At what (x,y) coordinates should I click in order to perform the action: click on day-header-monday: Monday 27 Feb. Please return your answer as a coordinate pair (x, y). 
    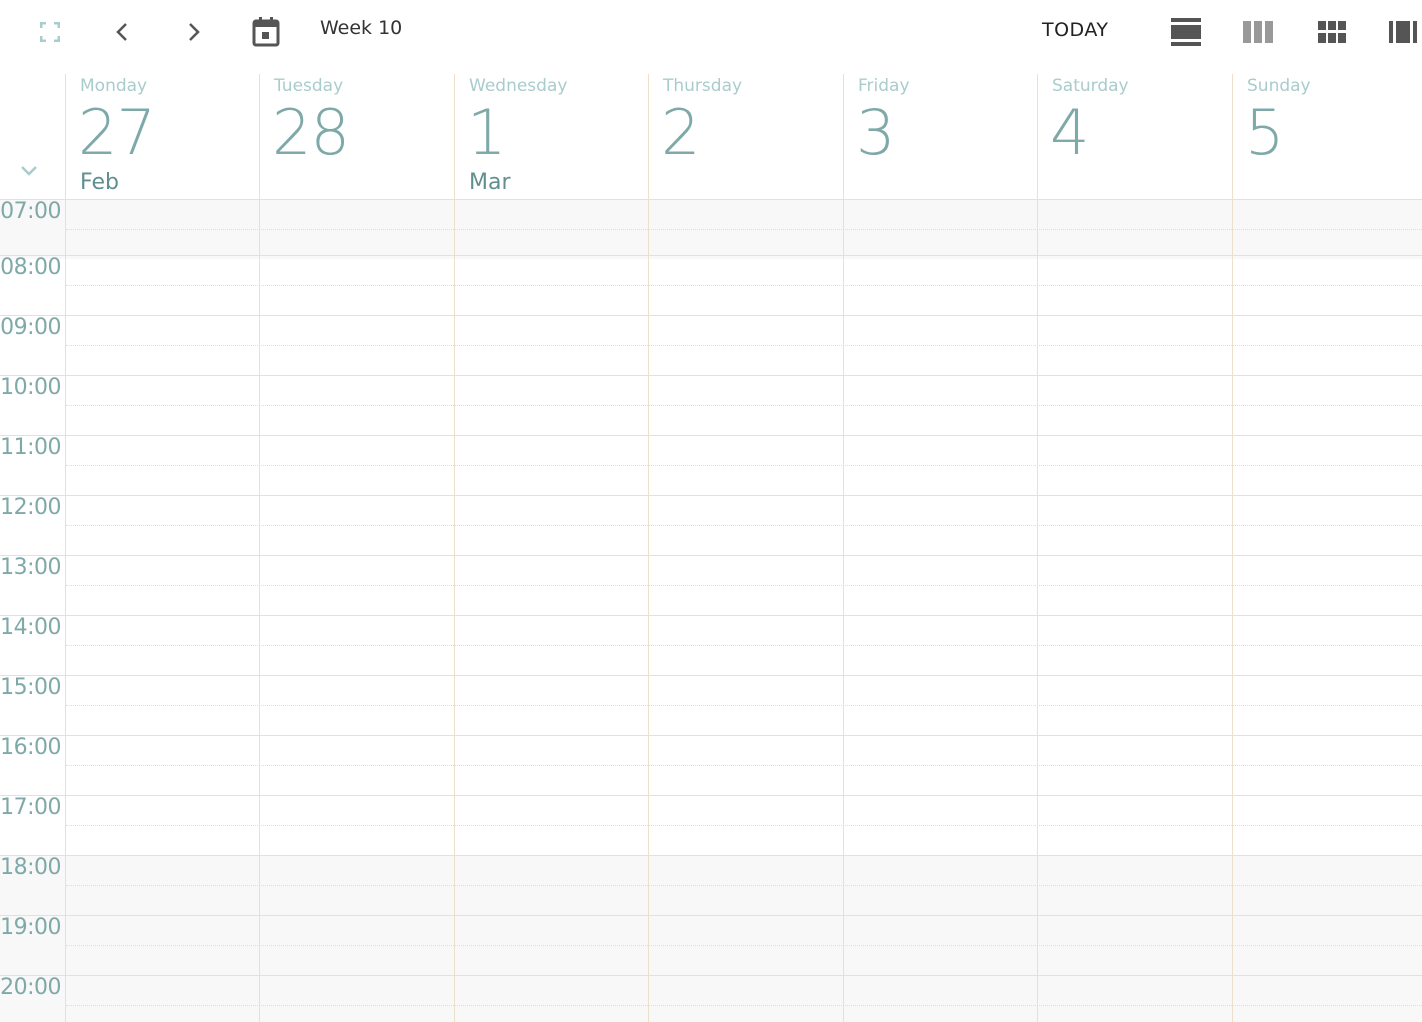
    Looking at the image, I should click on (162, 136).